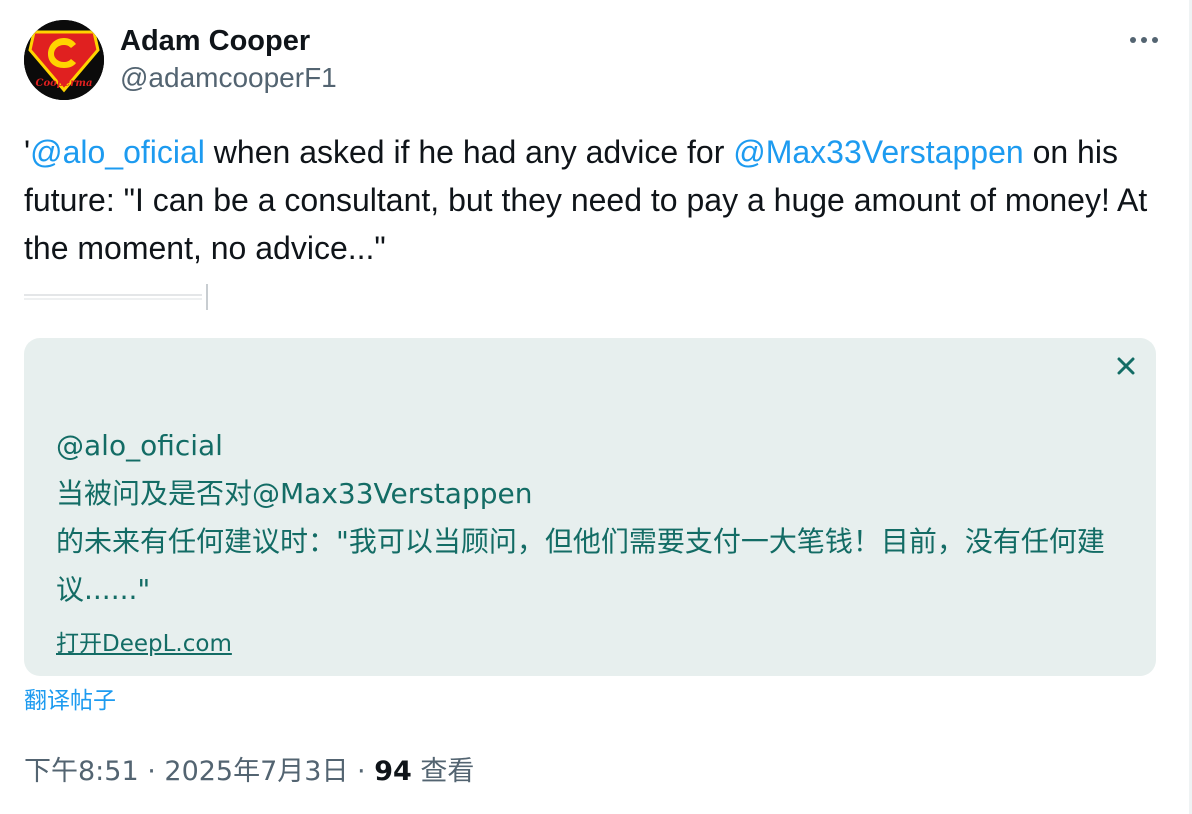 The height and width of the screenshot is (814, 1192). I want to click on more-horizontal-icon, so click(1144, 40).